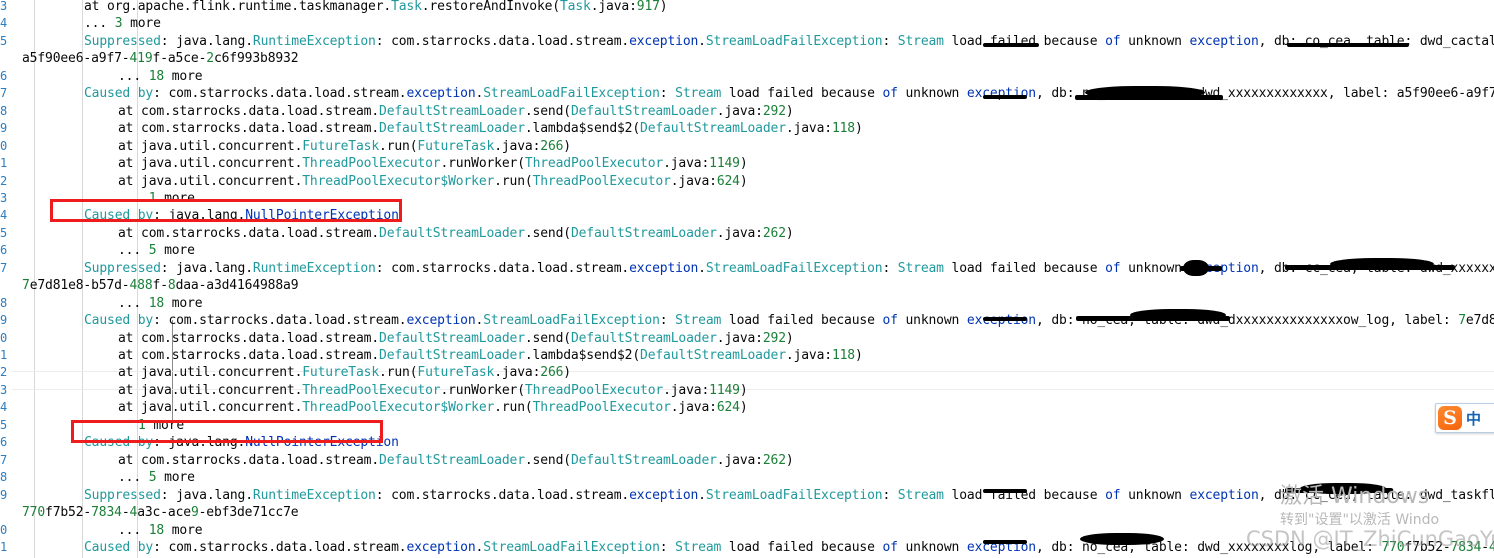  Describe the element at coordinates (76, 59) in the screenshot. I see `code-token: a5f90ee6-a9f7-` at that location.